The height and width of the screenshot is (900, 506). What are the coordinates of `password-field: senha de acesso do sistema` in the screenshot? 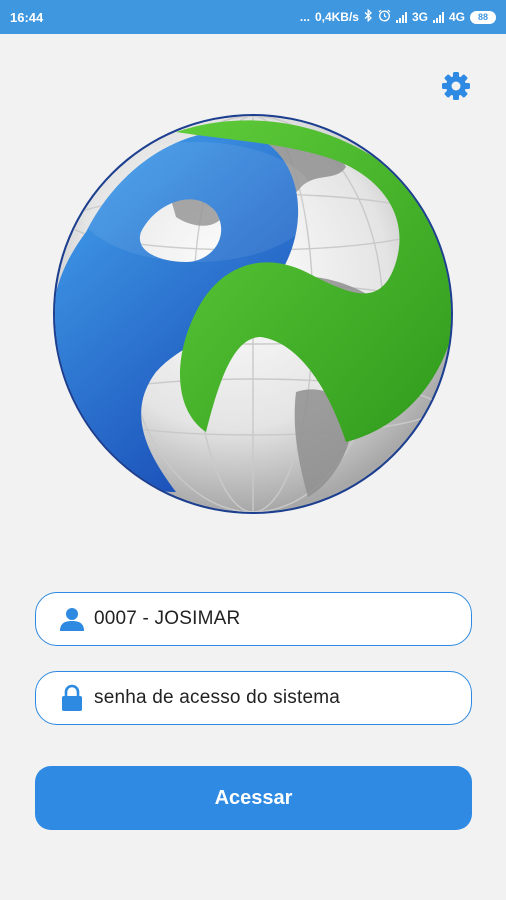 It's located at (253, 698).